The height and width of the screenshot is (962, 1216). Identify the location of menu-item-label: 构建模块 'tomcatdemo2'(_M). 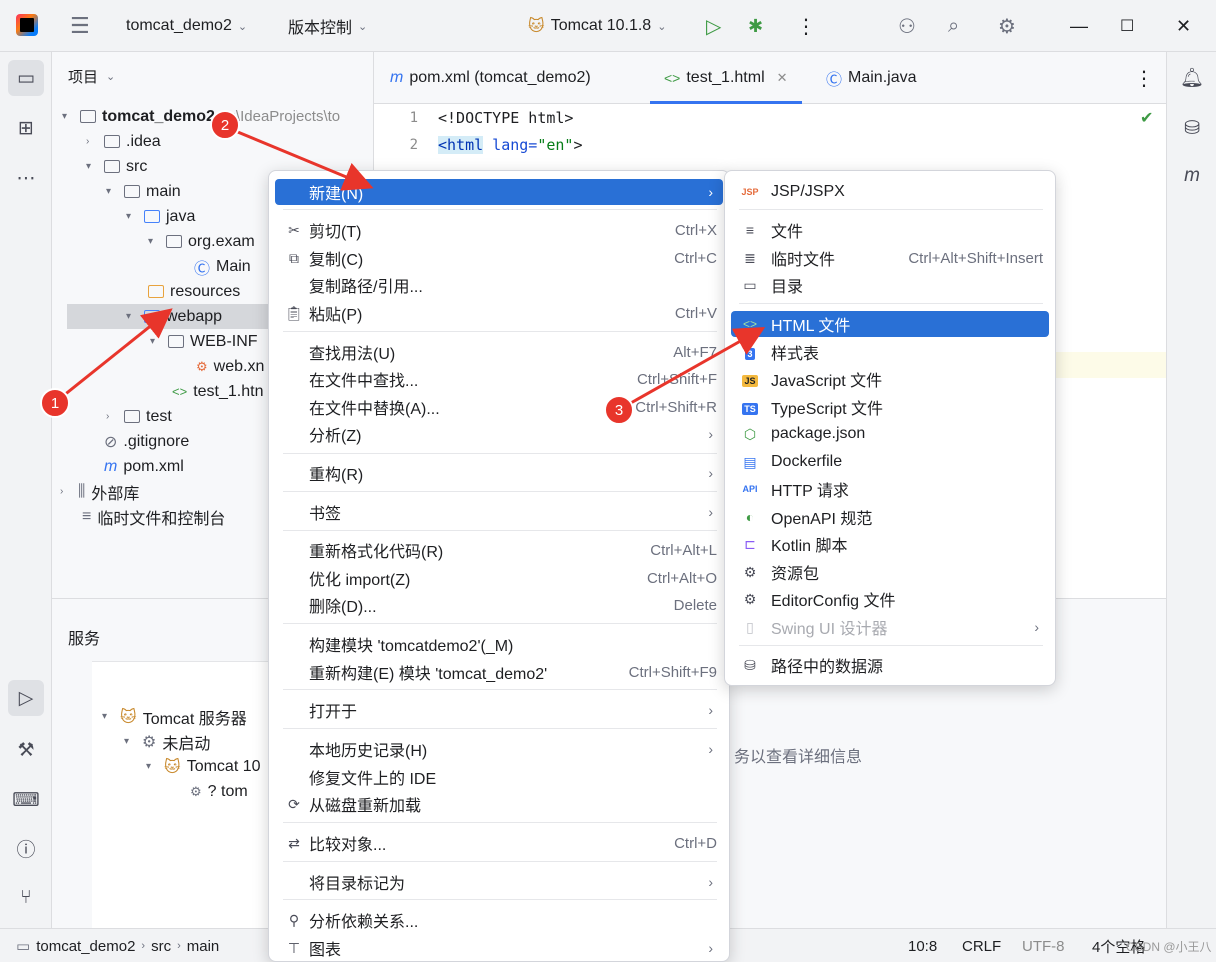
(411, 646).